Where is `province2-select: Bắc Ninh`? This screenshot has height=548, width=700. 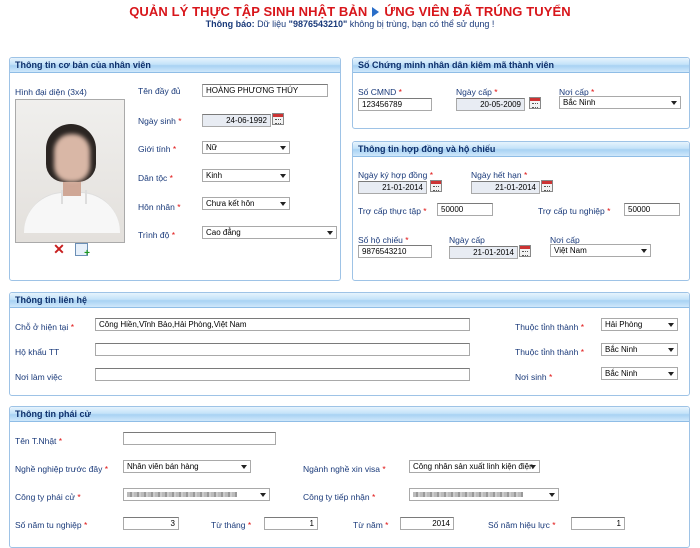
province2-select: Bắc Ninh is located at coordinates (639, 349).